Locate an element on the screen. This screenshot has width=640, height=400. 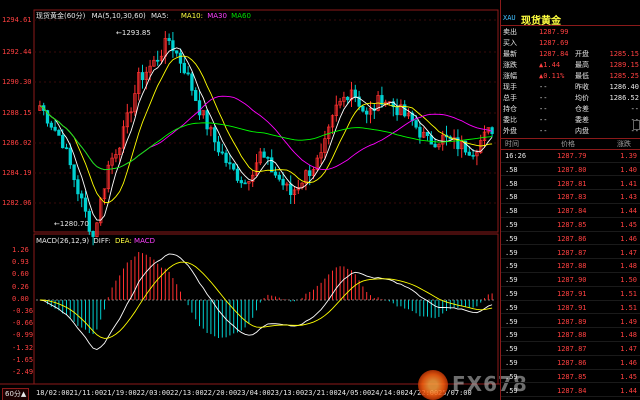
quote-label: 涨幅 is located at coordinates (510, 76).